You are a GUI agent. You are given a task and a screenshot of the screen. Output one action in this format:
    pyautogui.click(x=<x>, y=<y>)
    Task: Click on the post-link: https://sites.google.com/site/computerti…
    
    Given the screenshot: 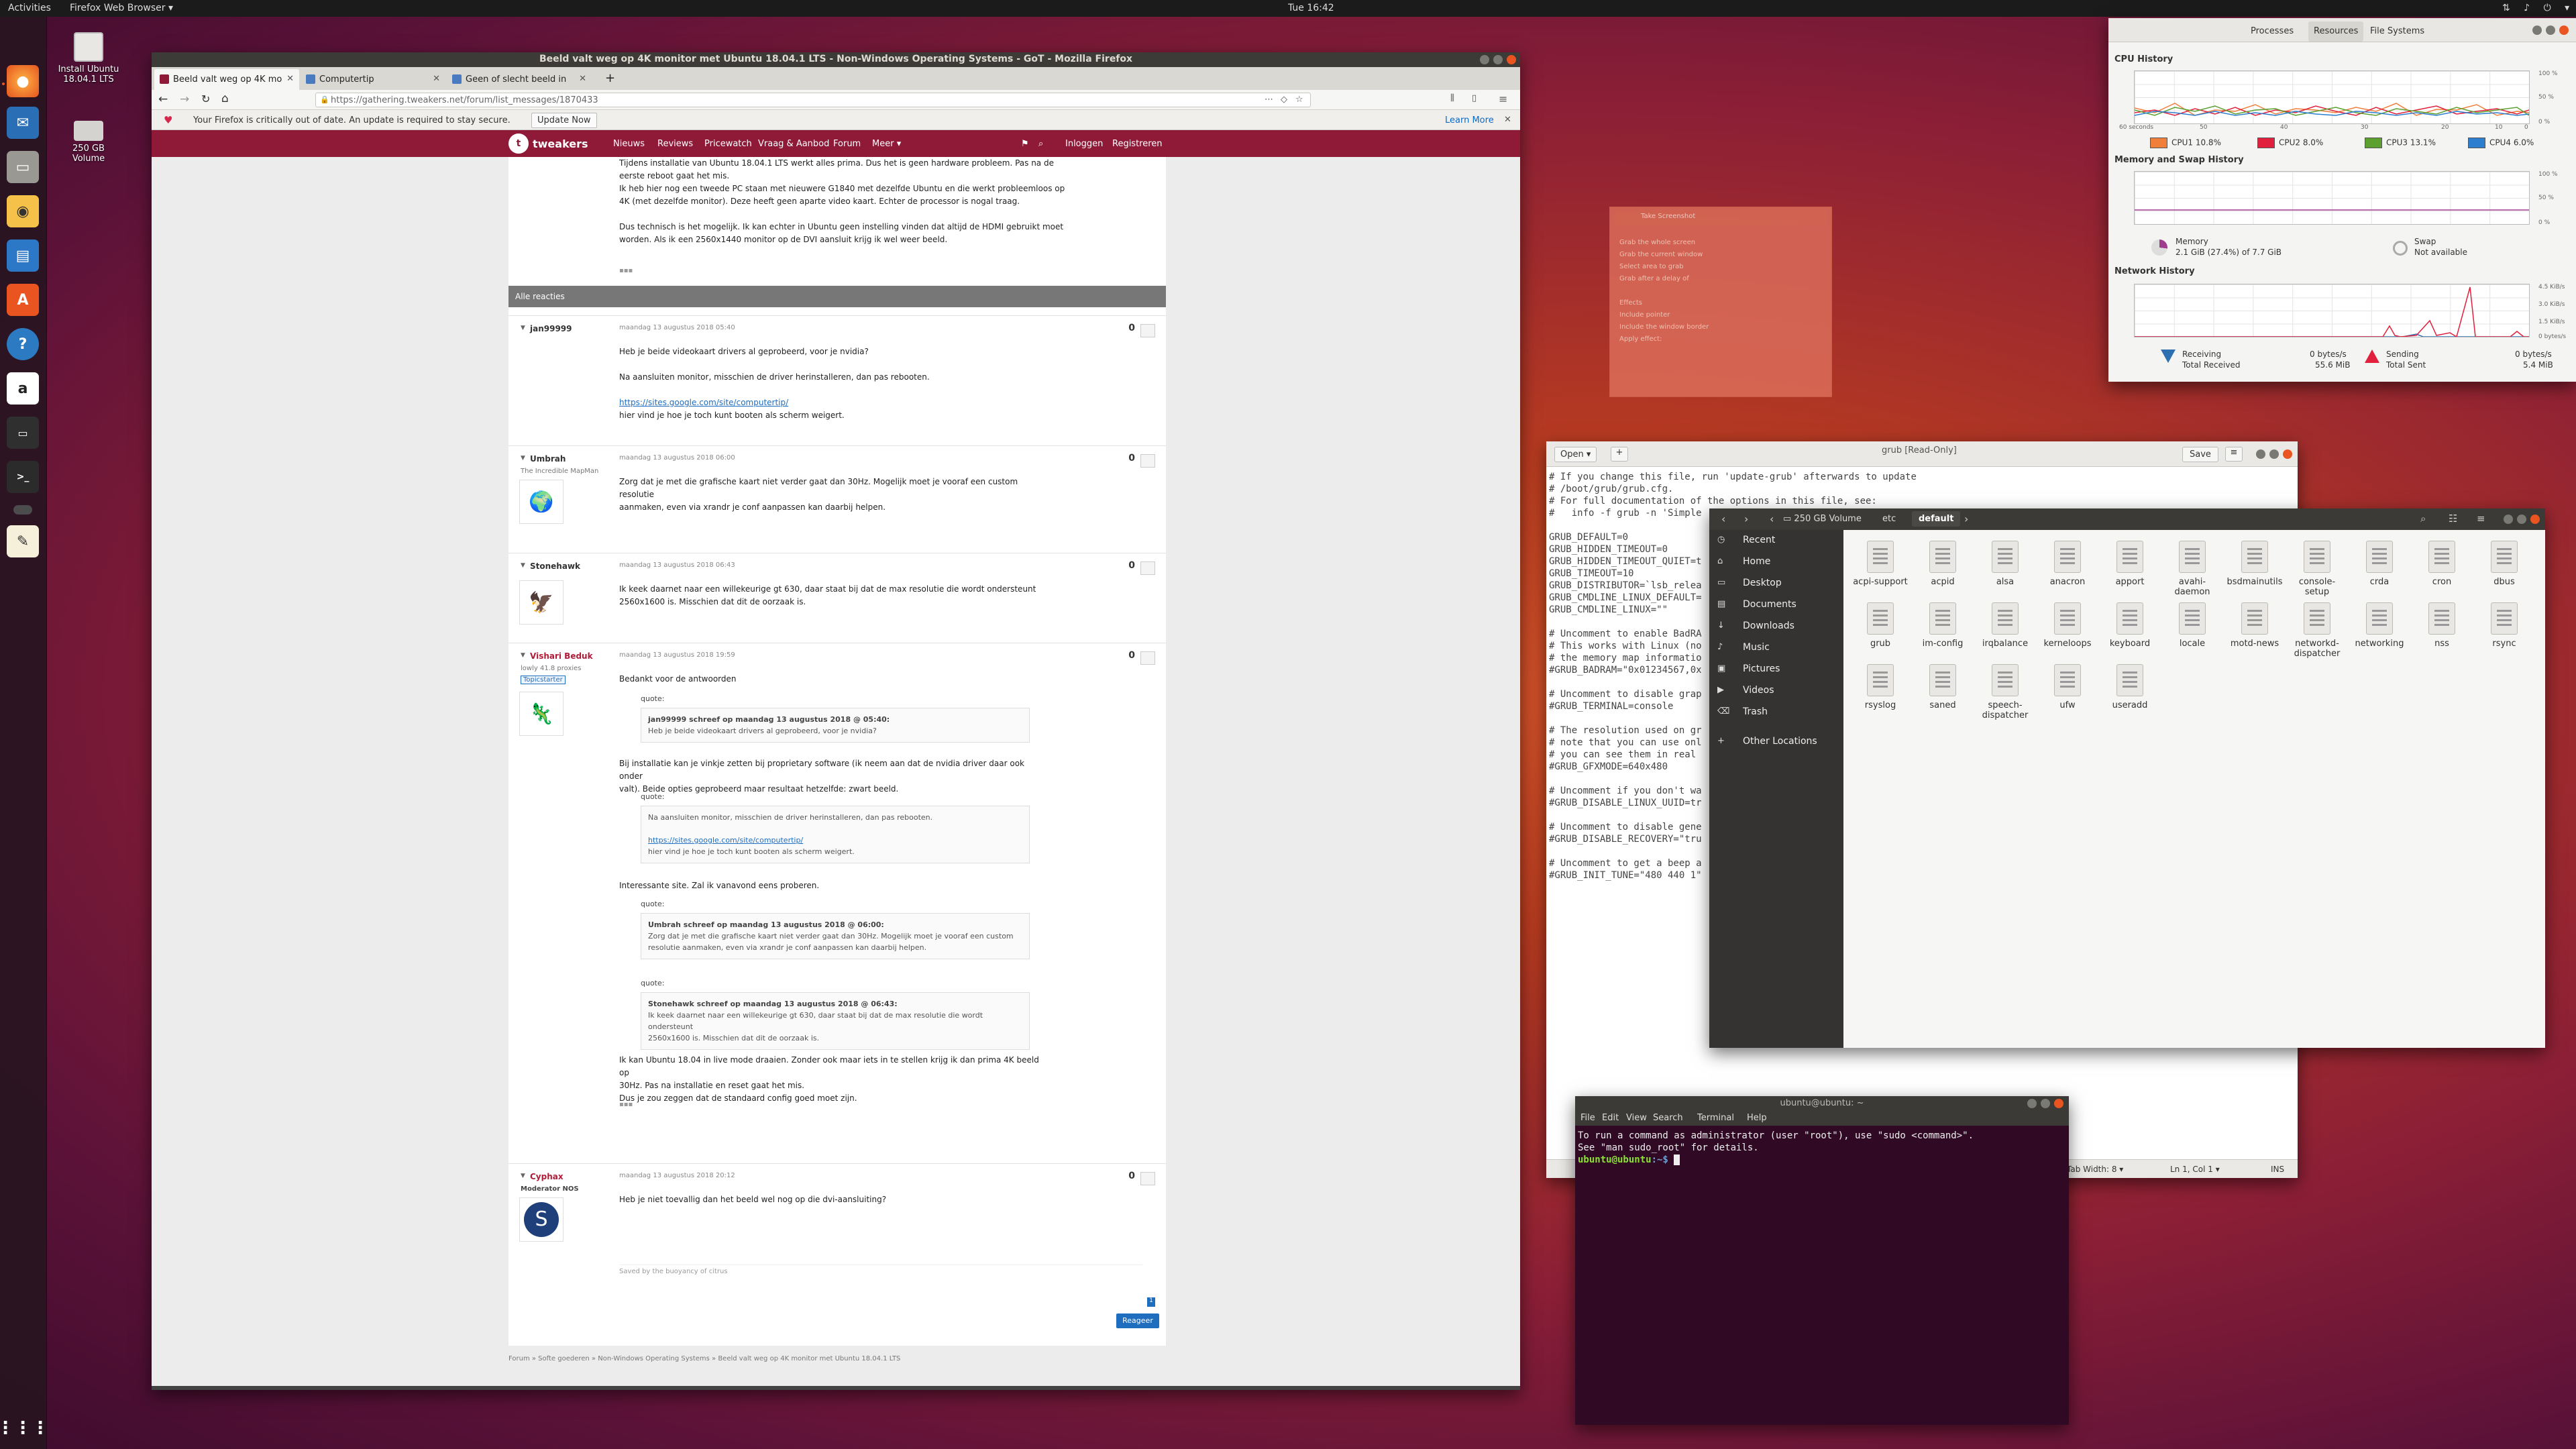 What is the action you would take?
    pyautogui.click(x=834, y=402)
    